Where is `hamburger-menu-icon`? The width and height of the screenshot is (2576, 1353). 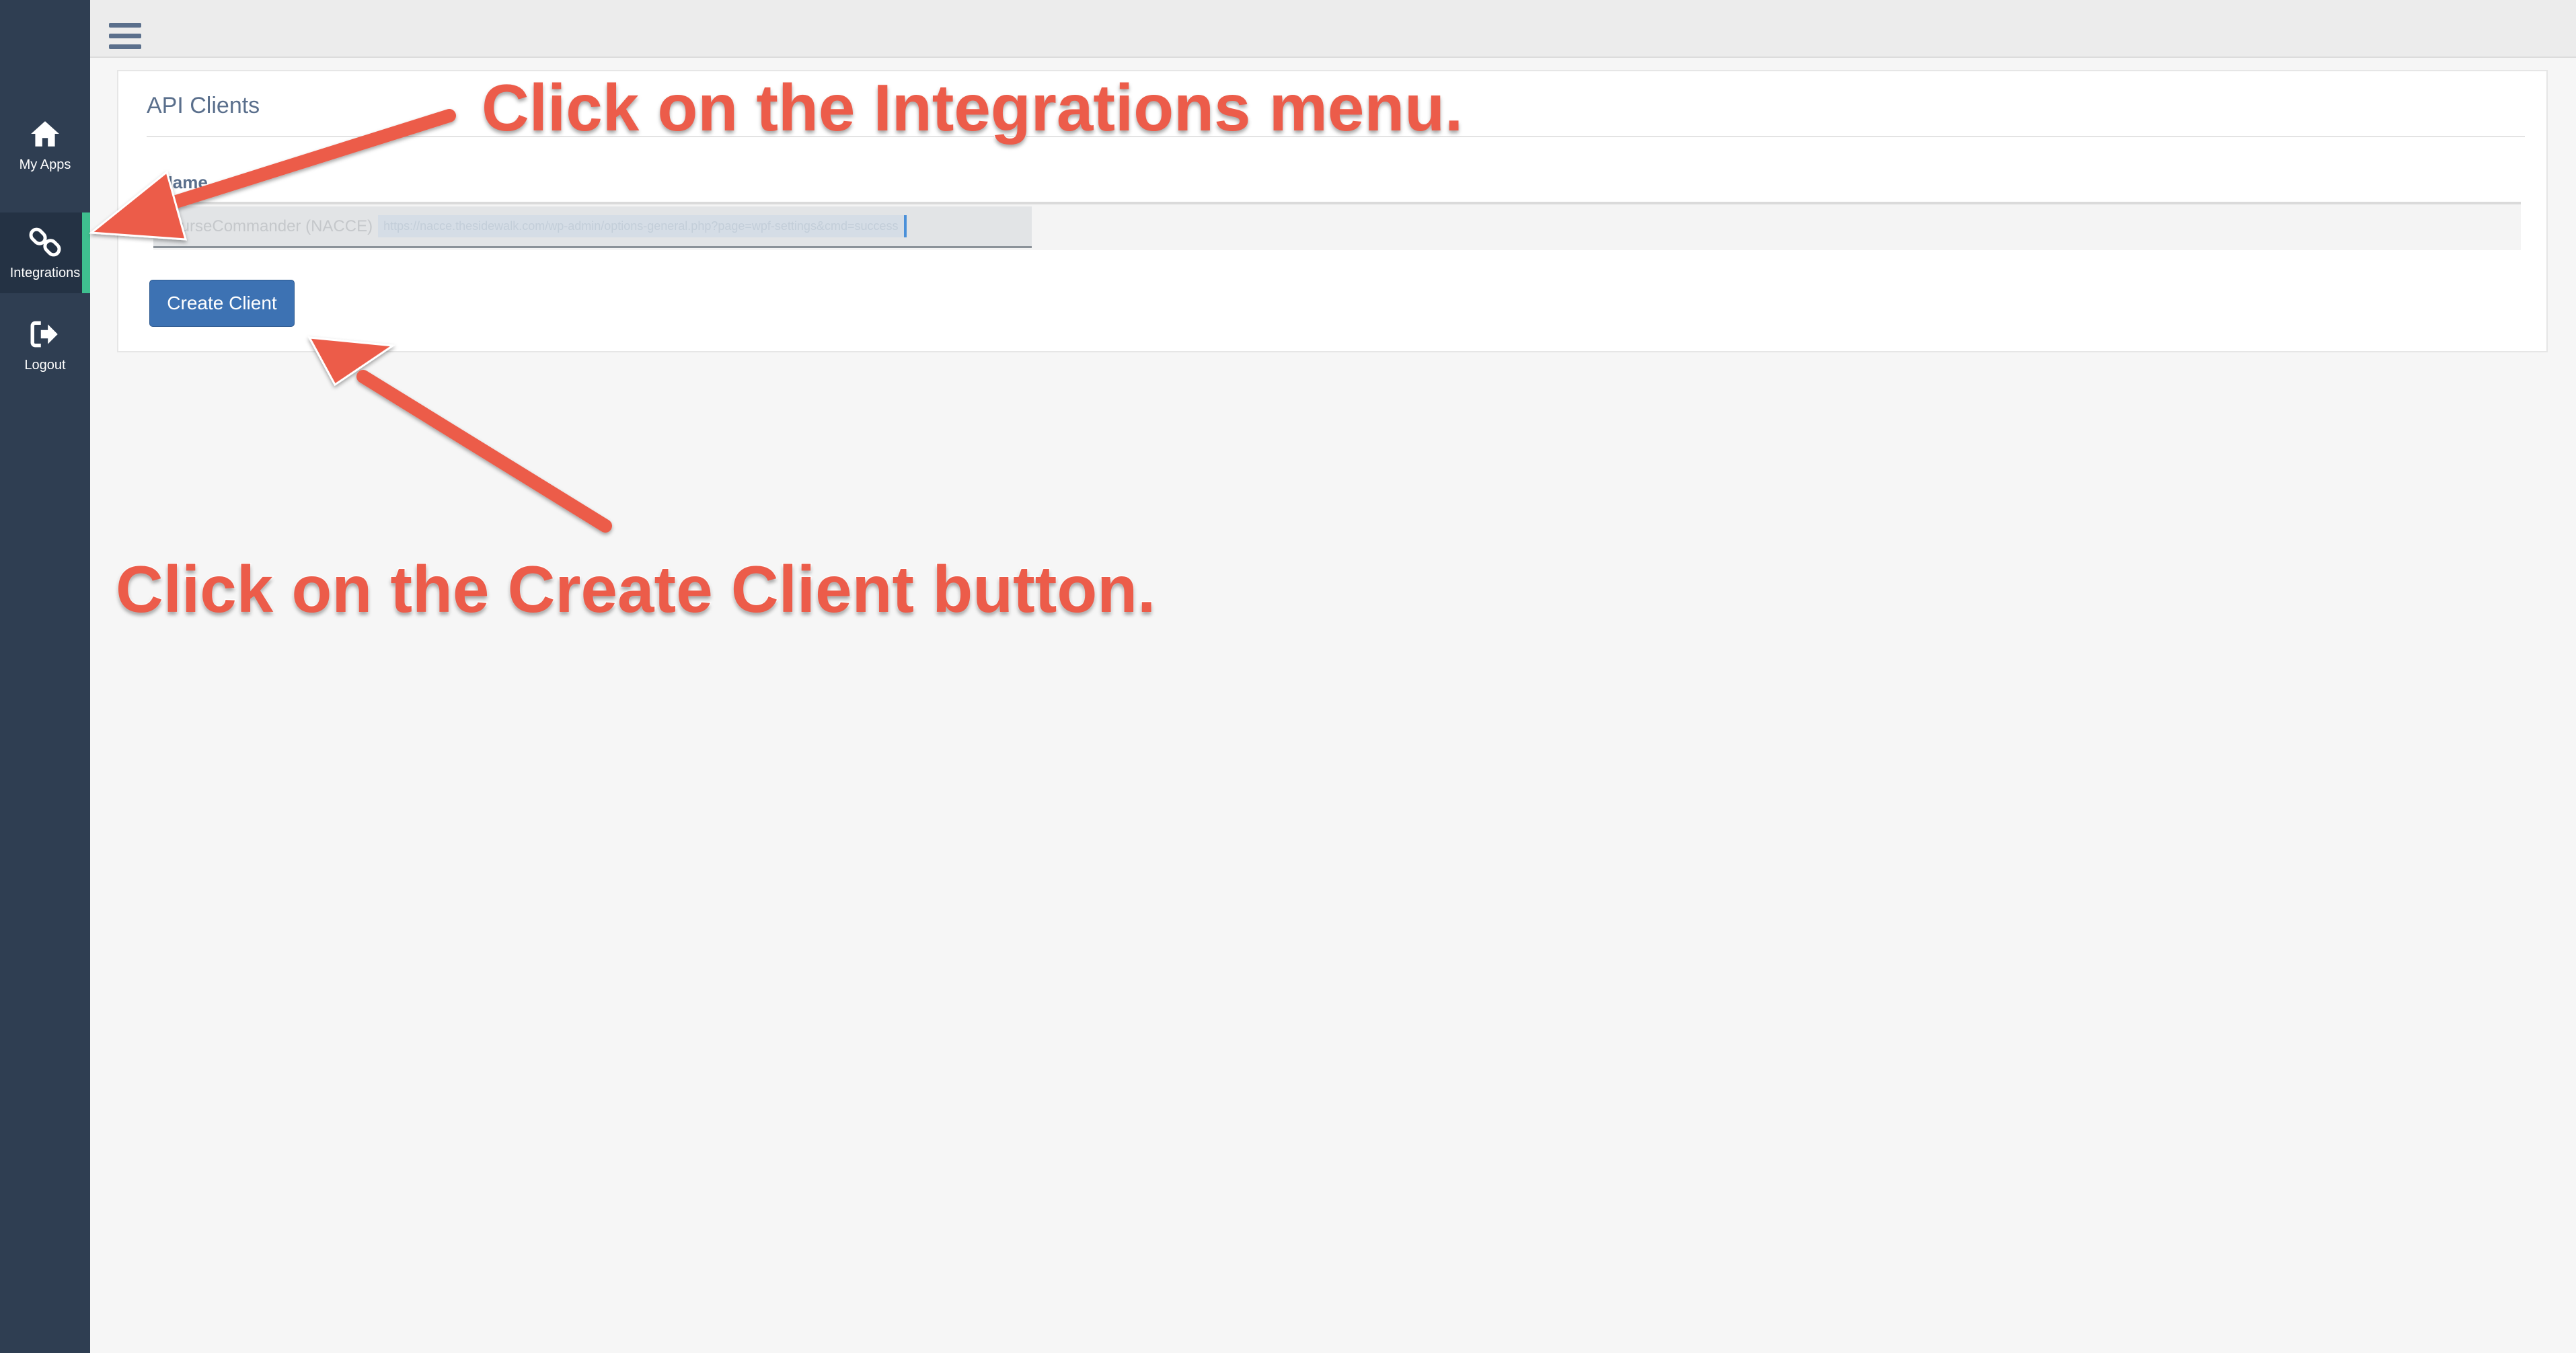
hamburger-menu-icon is located at coordinates (125, 36).